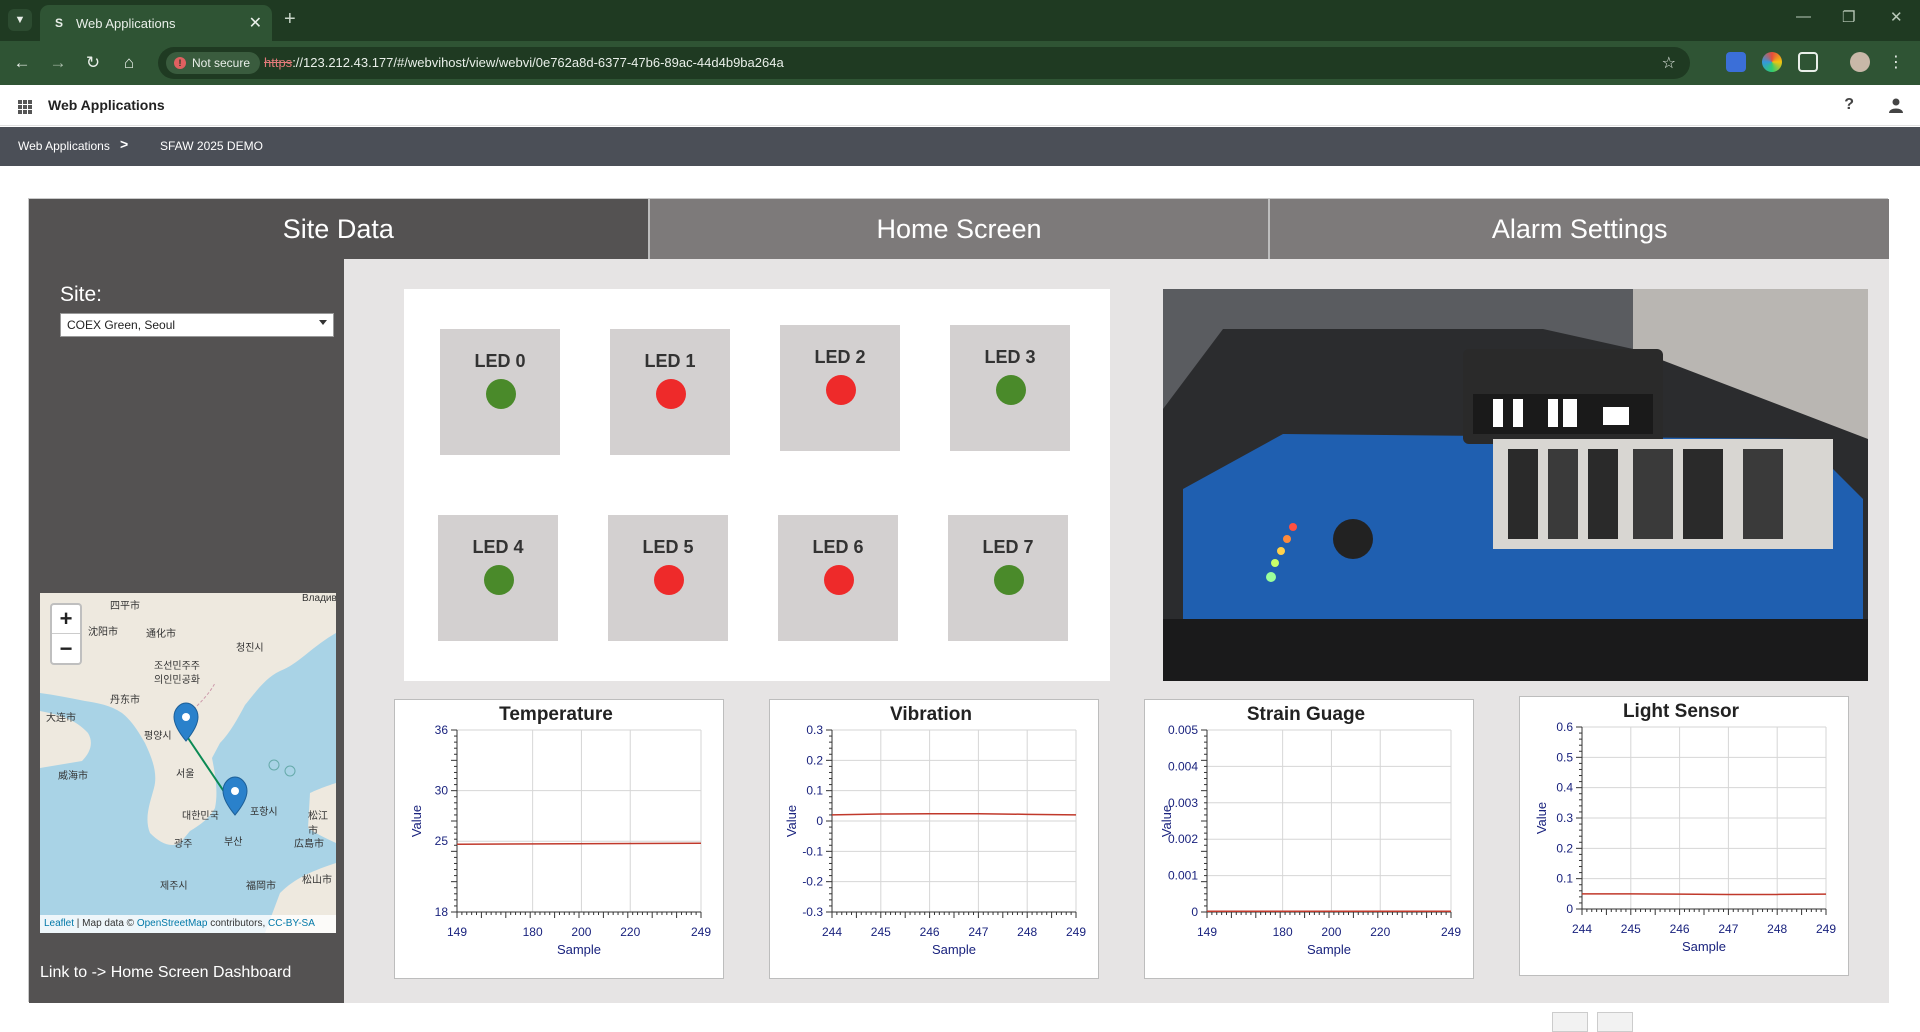 The height and width of the screenshot is (1032, 1920). Describe the element at coordinates (1803, 16) in the screenshot. I see `minimize-icon: —` at that location.